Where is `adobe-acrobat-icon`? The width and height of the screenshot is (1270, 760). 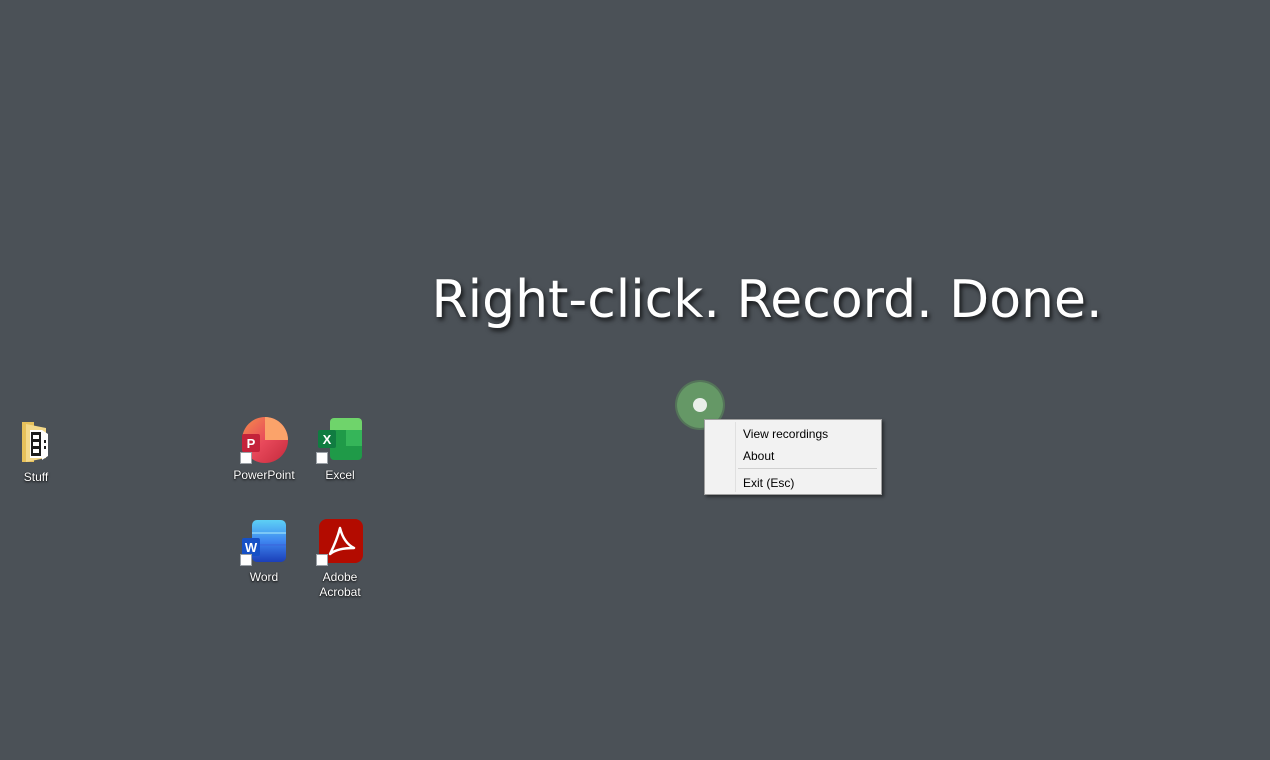
adobe-acrobat-icon is located at coordinates (340, 542).